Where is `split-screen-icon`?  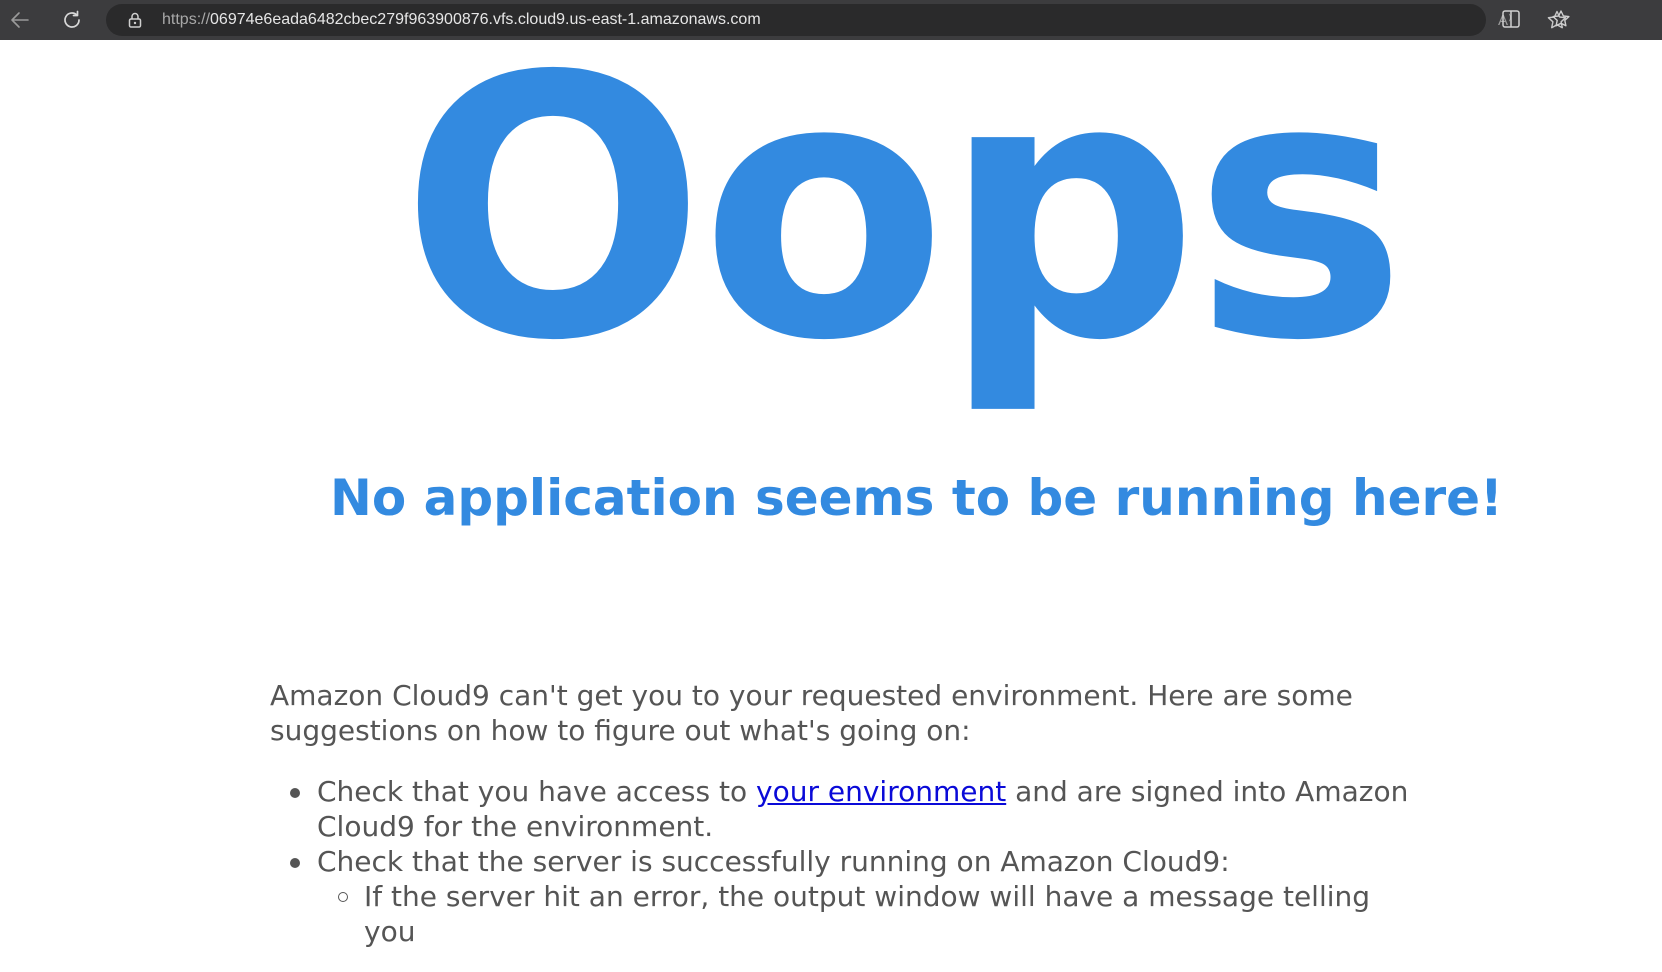
split-screen-icon is located at coordinates (1511, 21).